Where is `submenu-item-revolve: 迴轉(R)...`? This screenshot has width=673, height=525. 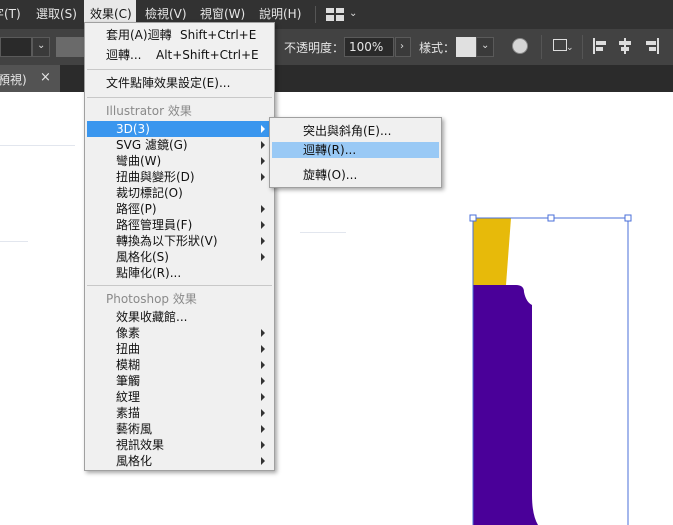
submenu-item-revolve: 迴轉(R)... is located at coordinates (355, 150).